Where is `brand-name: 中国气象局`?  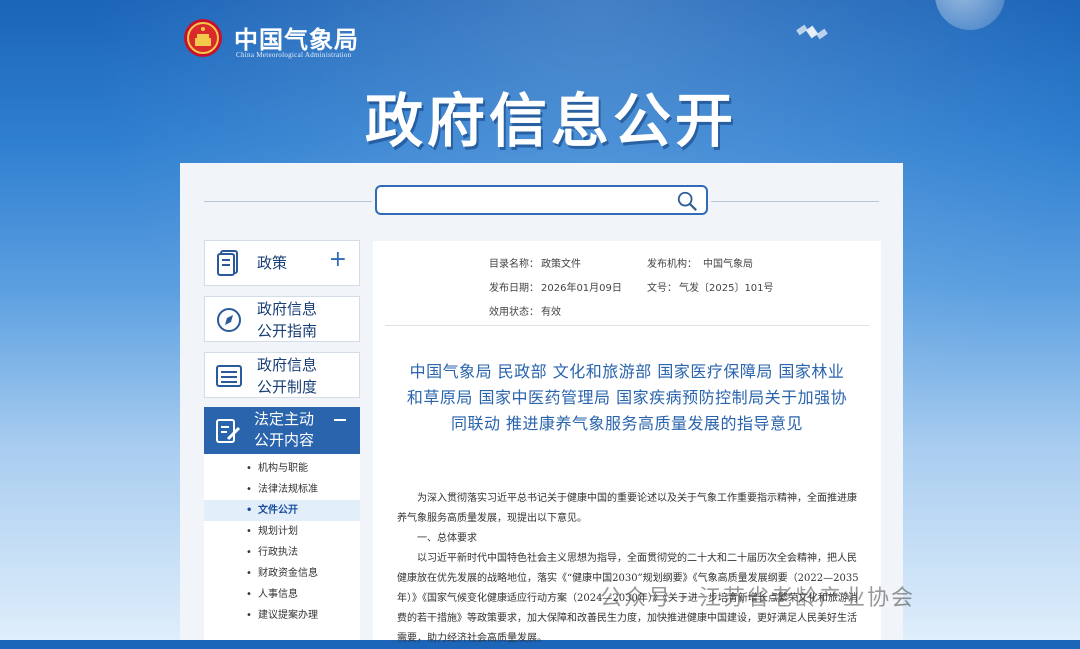 brand-name: 中国气象局 is located at coordinates (296, 40).